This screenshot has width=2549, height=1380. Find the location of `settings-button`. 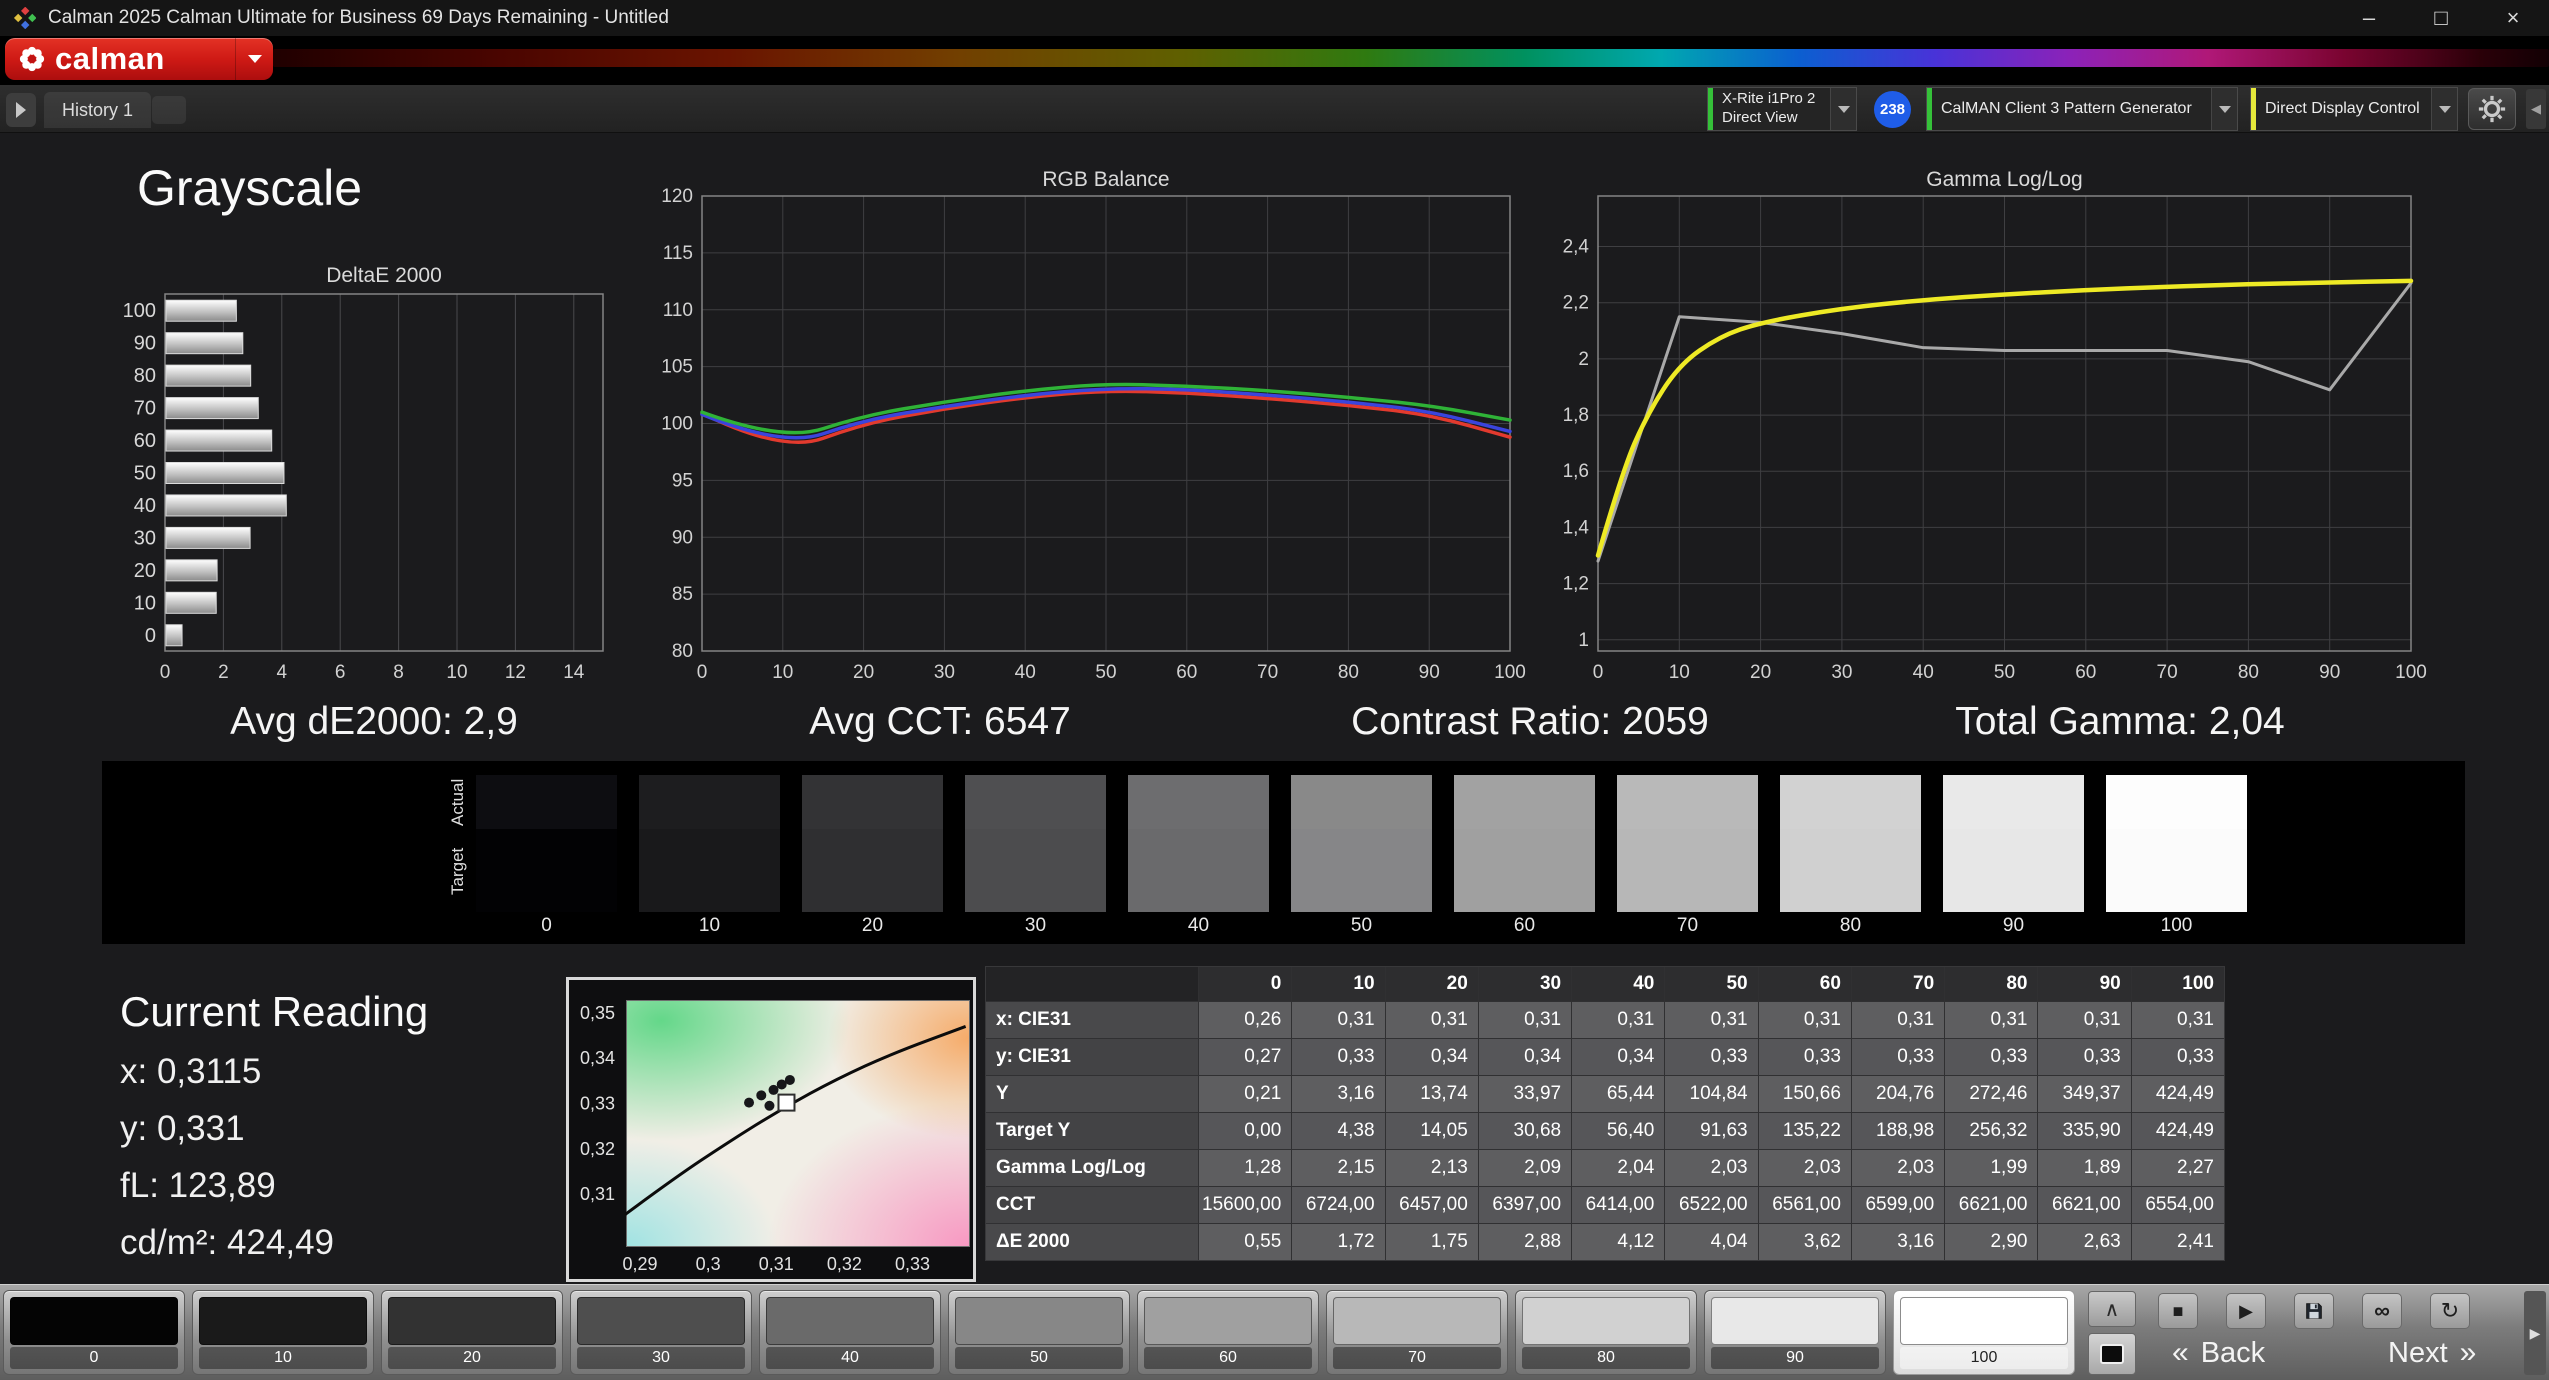

settings-button is located at coordinates (2492, 109).